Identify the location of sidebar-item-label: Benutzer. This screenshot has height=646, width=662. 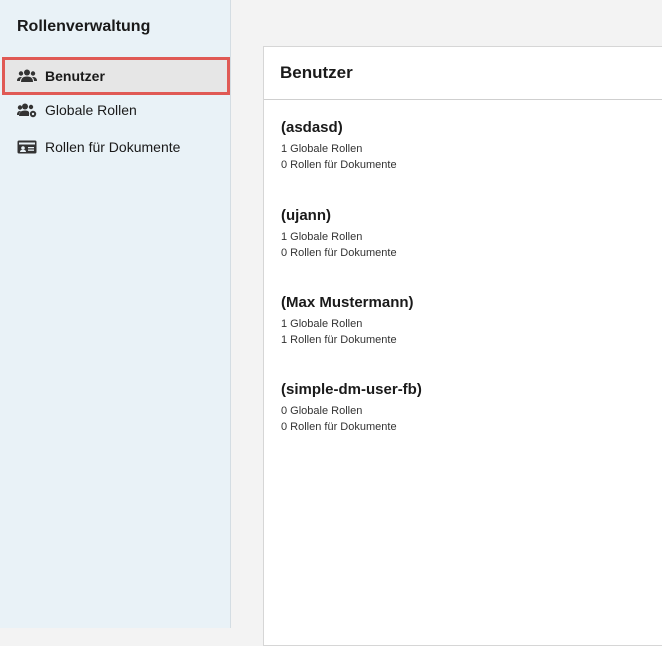
(75, 76).